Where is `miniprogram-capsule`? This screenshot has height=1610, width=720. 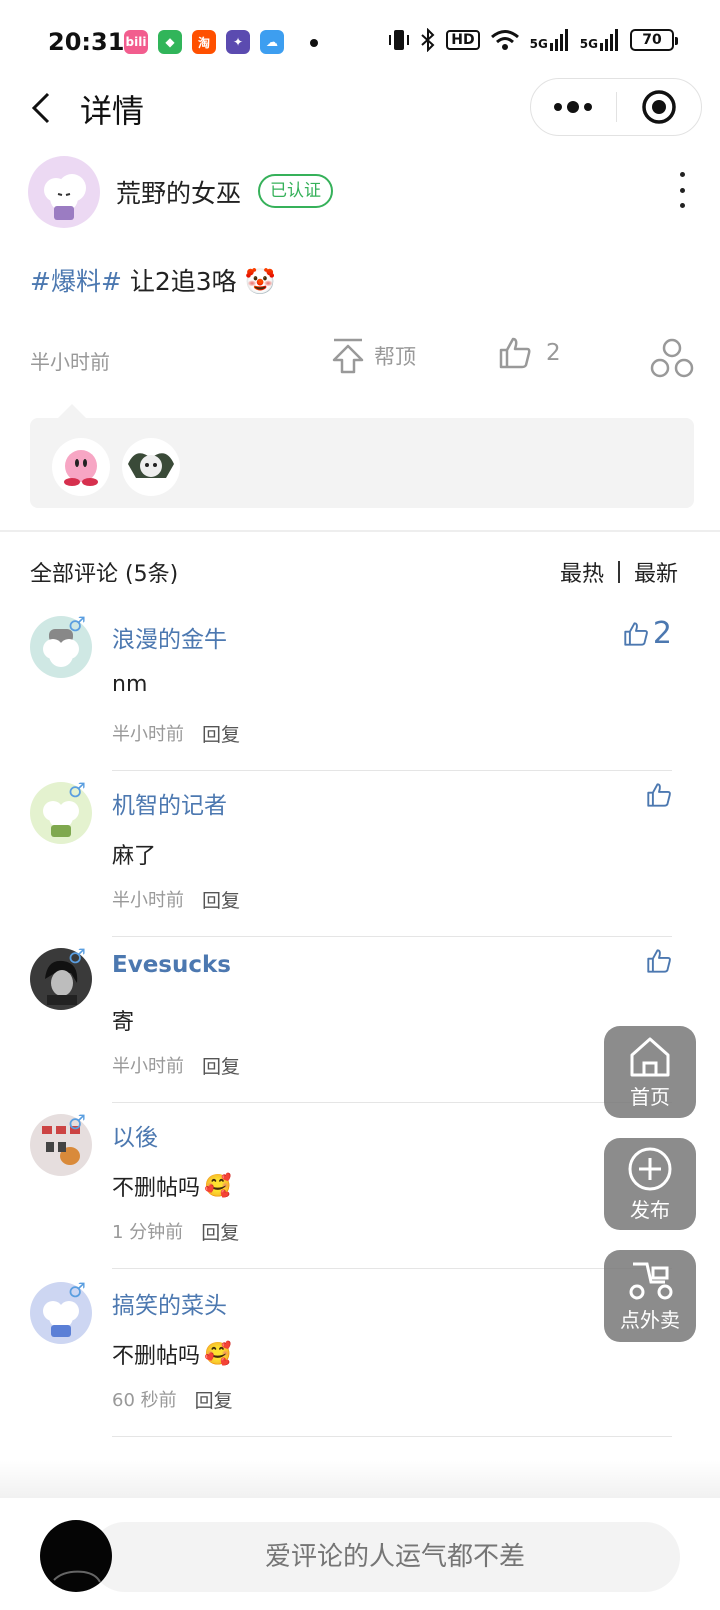 miniprogram-capsule is located at coordinates (616, 107).